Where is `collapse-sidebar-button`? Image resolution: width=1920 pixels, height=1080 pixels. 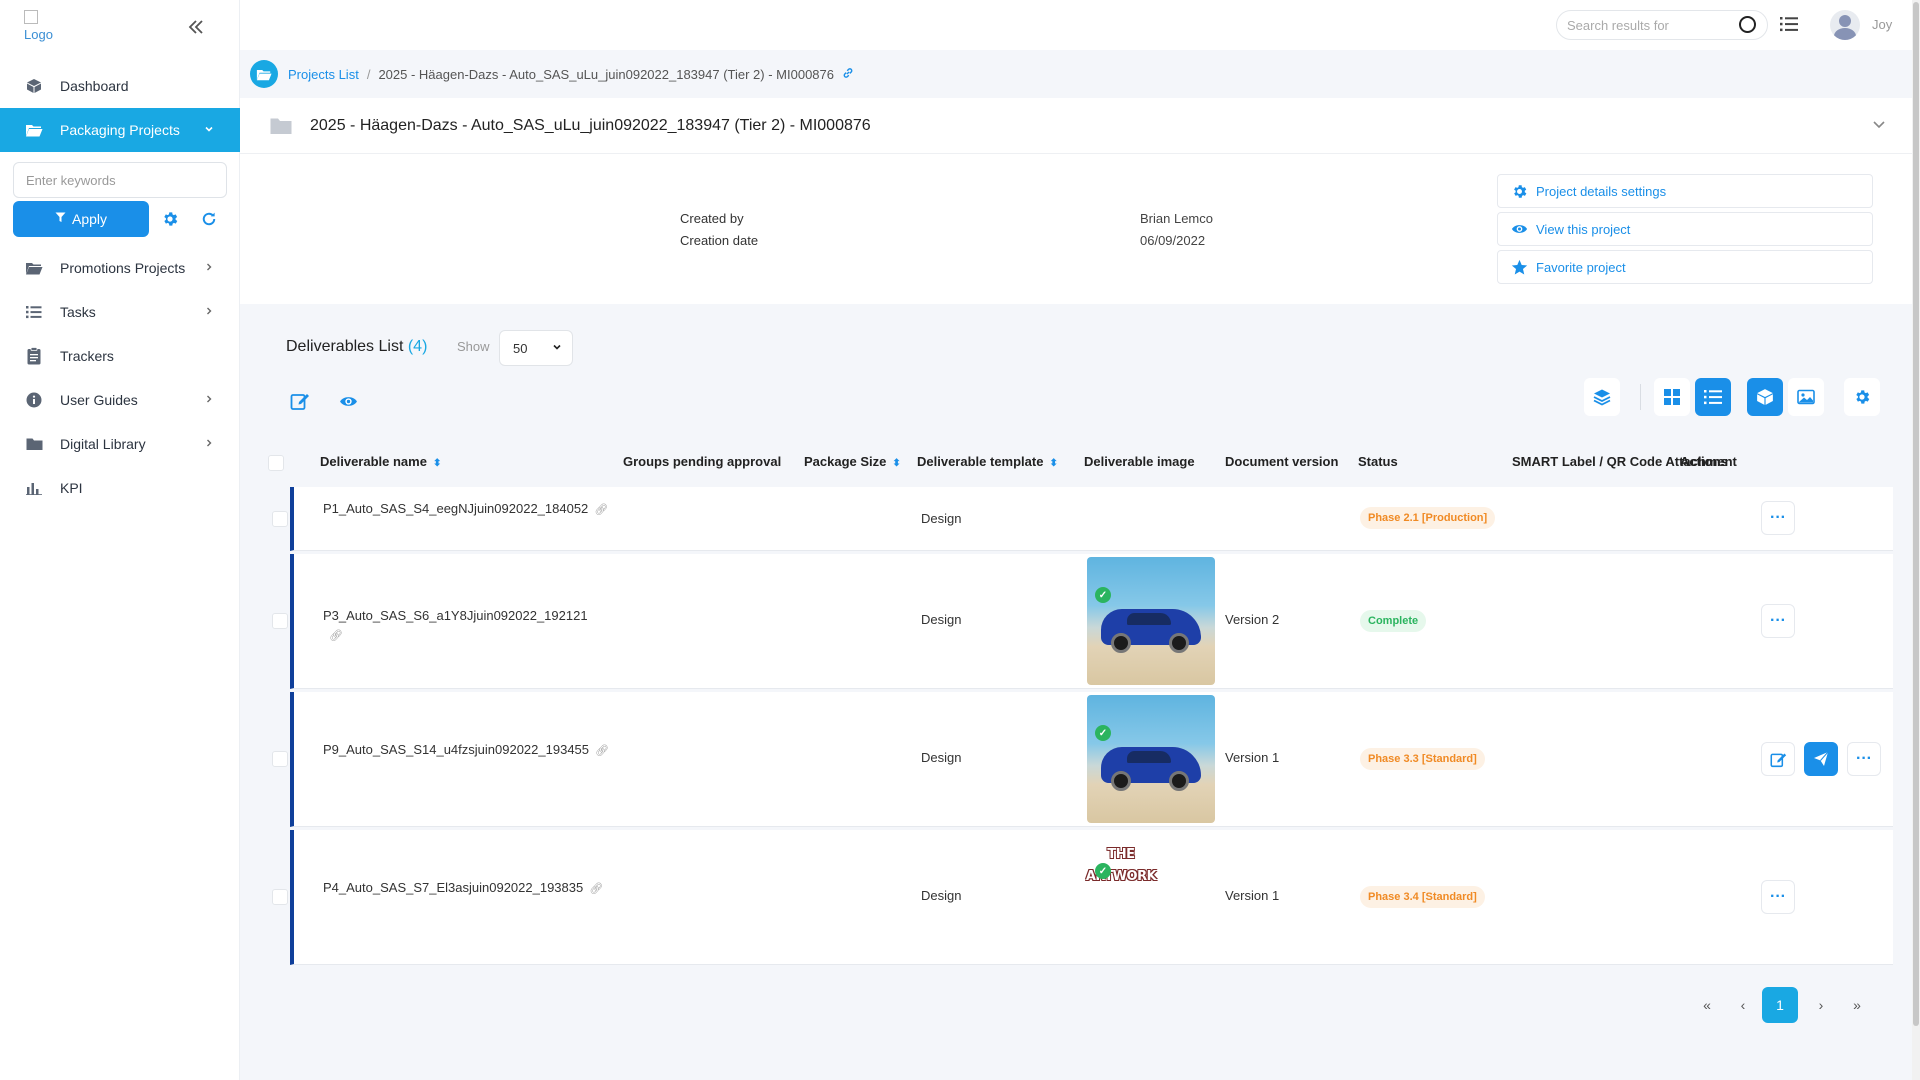
collapse-sidebar-button is located at coordinates (196, 28).